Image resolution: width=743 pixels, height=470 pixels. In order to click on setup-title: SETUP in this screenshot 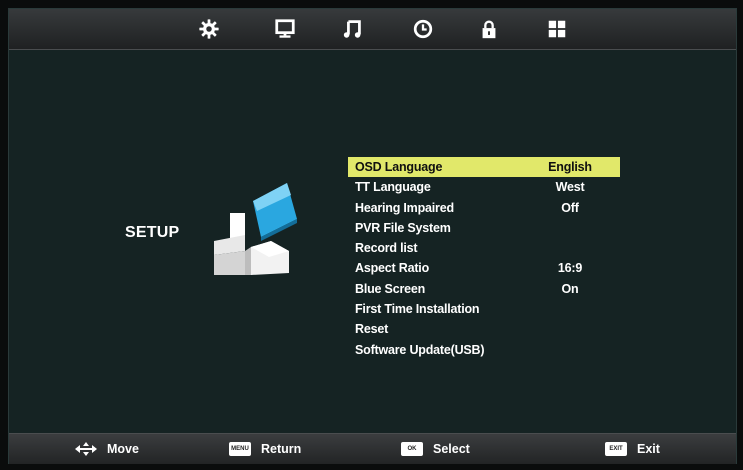, I will do `click(152, 232)`.